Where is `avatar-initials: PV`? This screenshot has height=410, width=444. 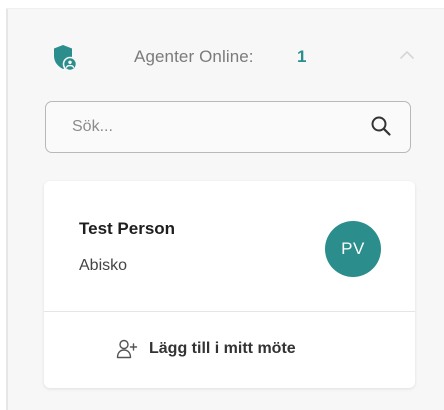
avatar-initials: PV is located at coordinates (353, 248).